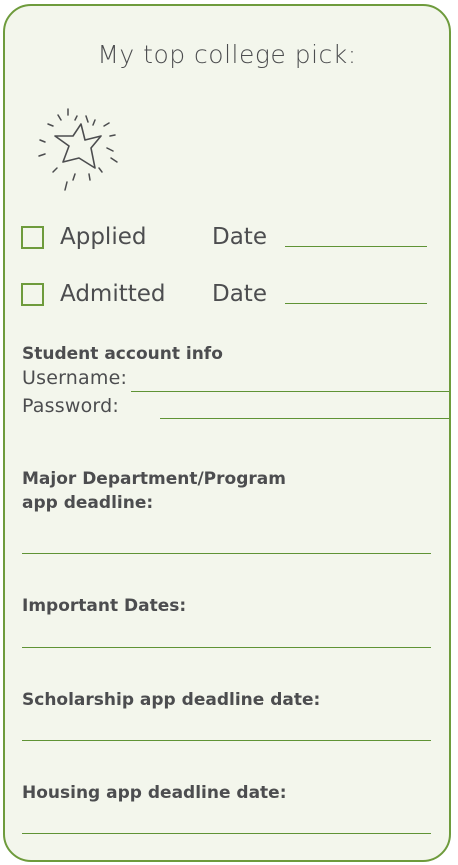 The width and height of the screenshot is (458, 865). What do you see at coordinates (226, 553) in the screenshot?
I see `major-deadline-field` at bounding box center [226, 553].